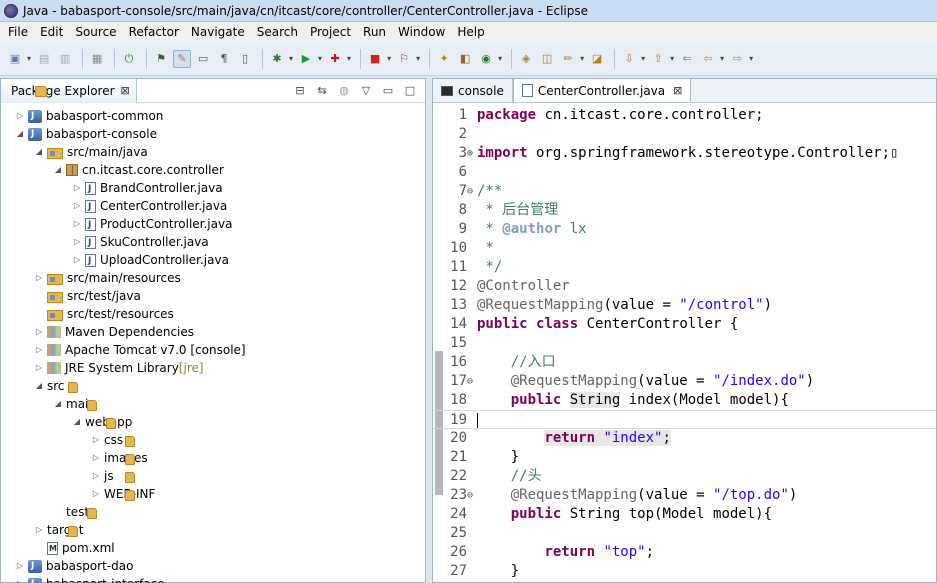 This screenshot has height=583, width=937. I want to click on tree-item: ▷ Maven Dependencies, so click(114, 332).